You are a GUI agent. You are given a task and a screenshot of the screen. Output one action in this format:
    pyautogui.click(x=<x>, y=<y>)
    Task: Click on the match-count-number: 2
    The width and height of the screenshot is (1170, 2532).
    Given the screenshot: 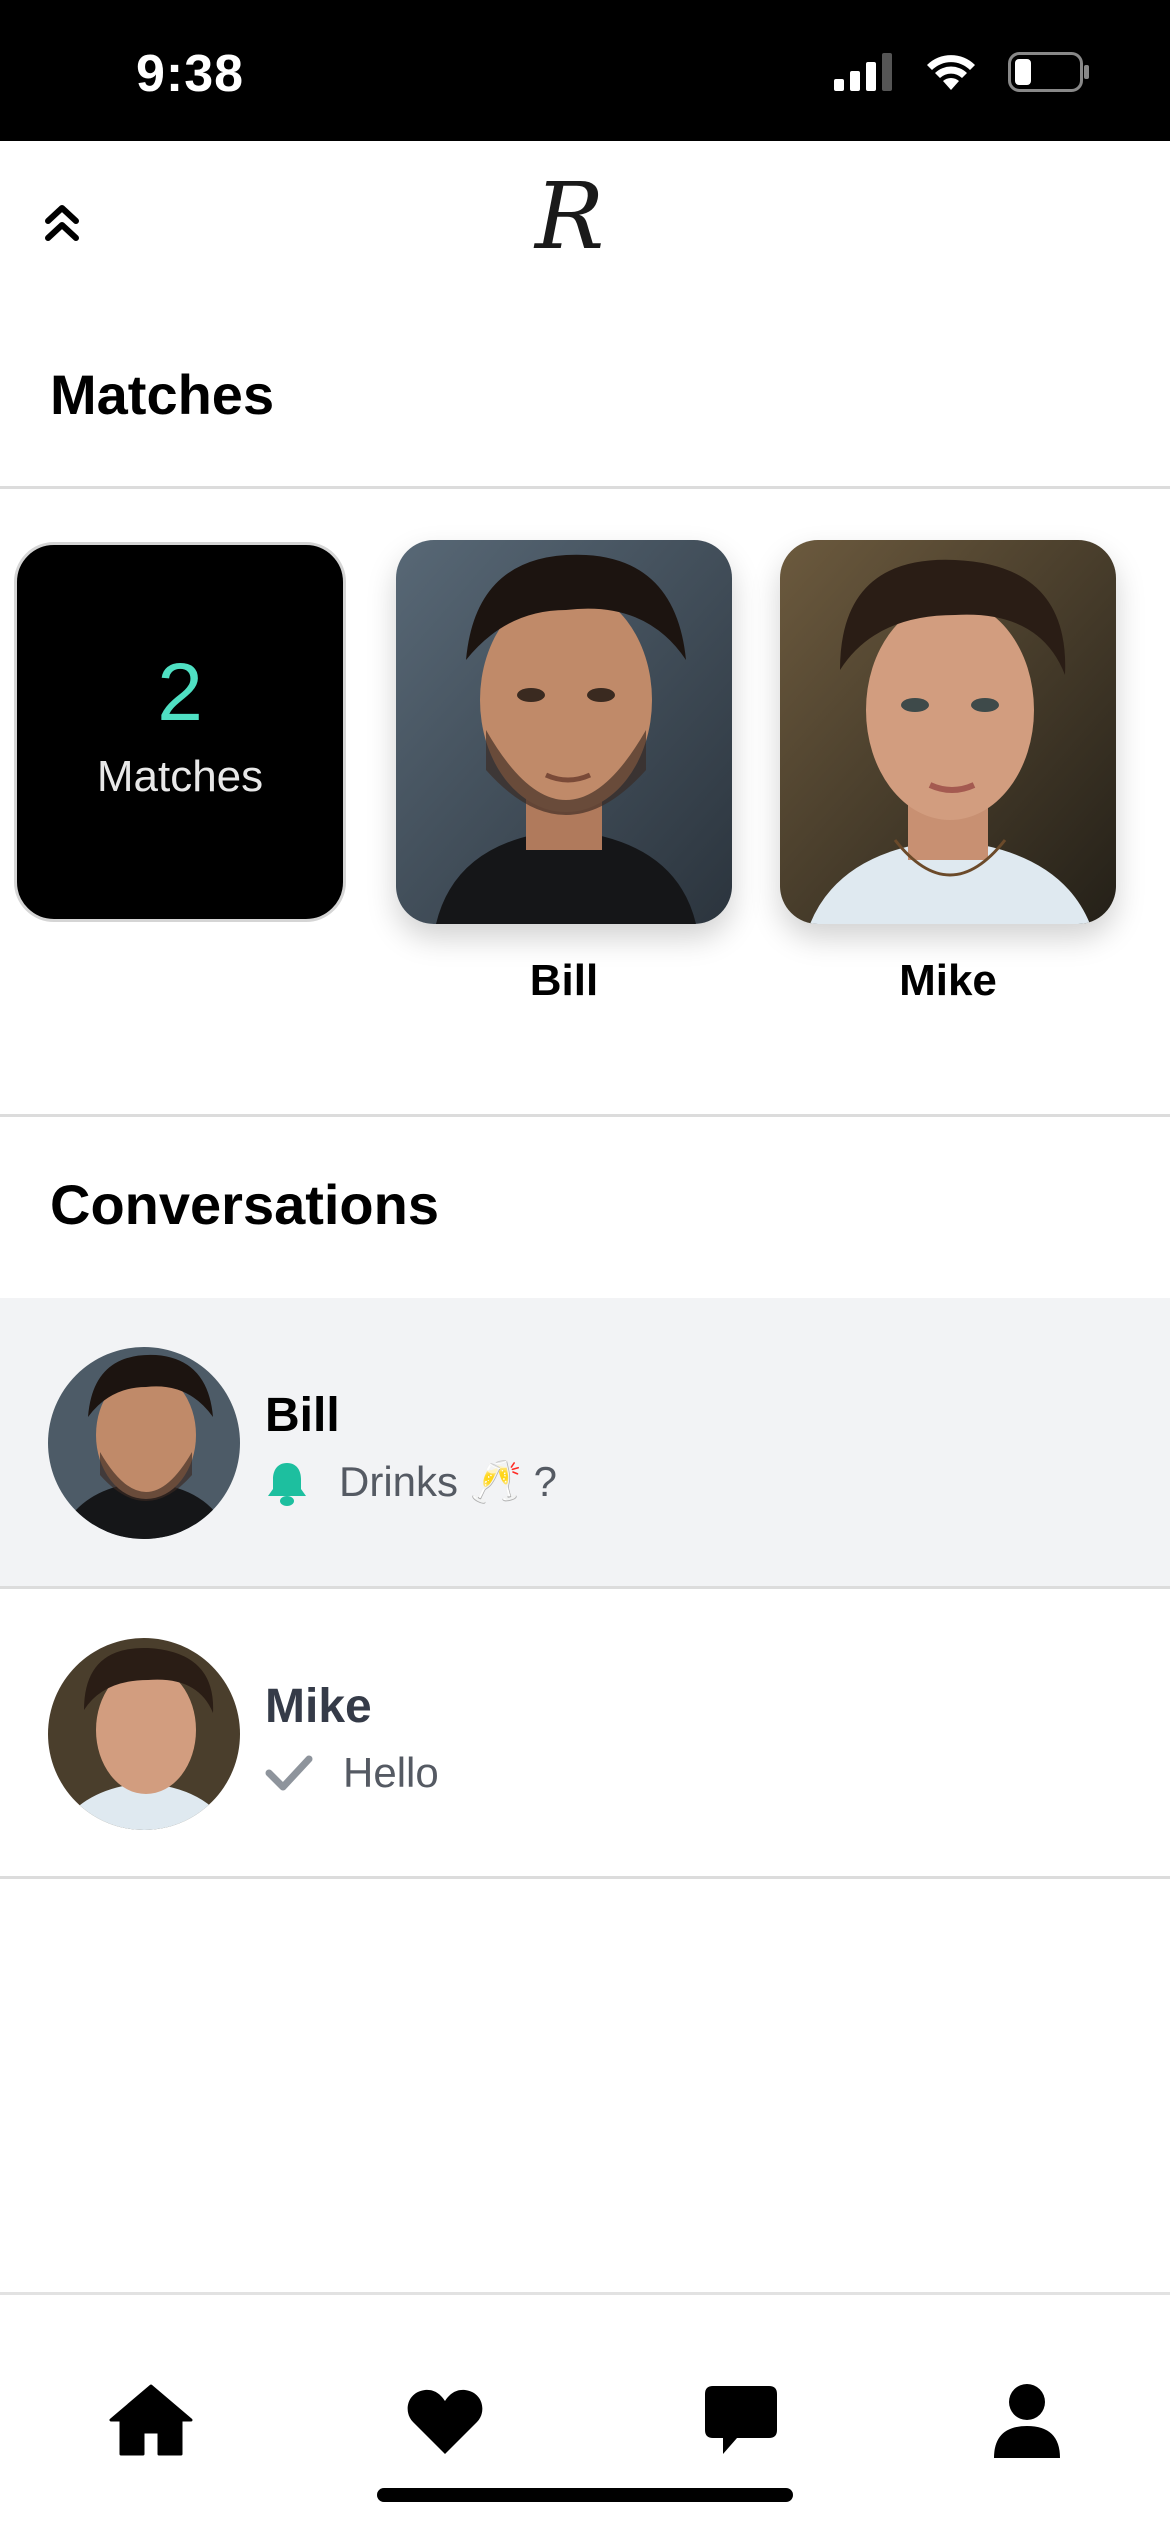 What is the action you would take?
    pyautogui.click(x=180, y=692)
    